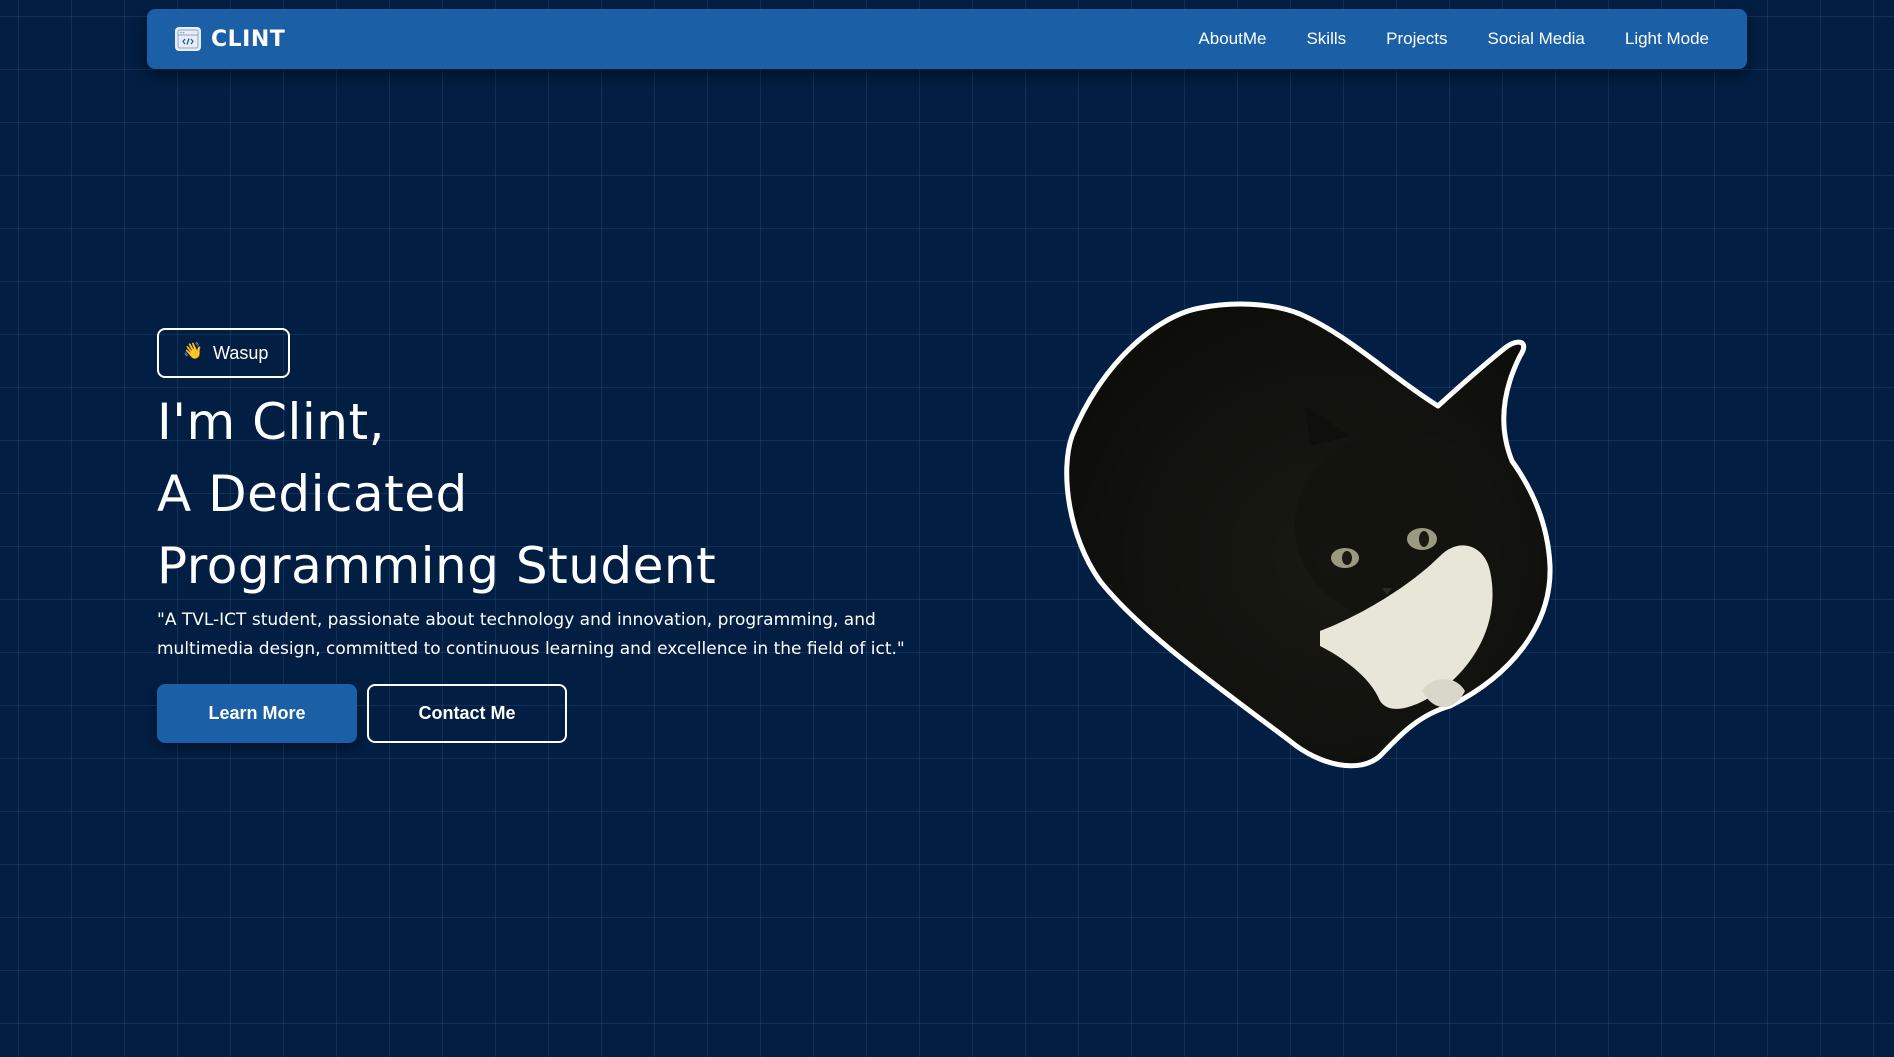 The height and width of the screenshot is (1057, 1894). I want to click on brand-name: CLINT, so click(248, 39).